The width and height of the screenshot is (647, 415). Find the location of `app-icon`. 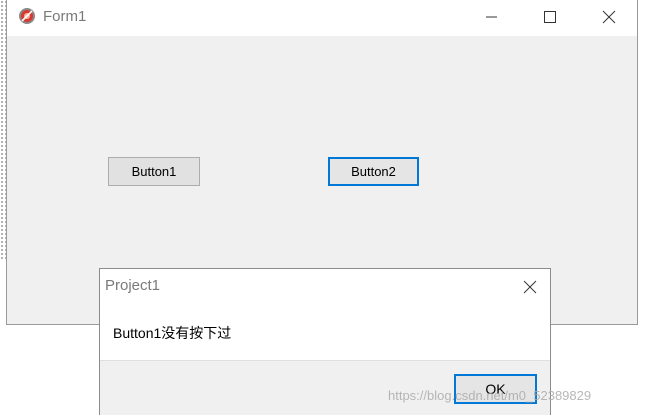

app-icon is located at coordinates (27, 16).